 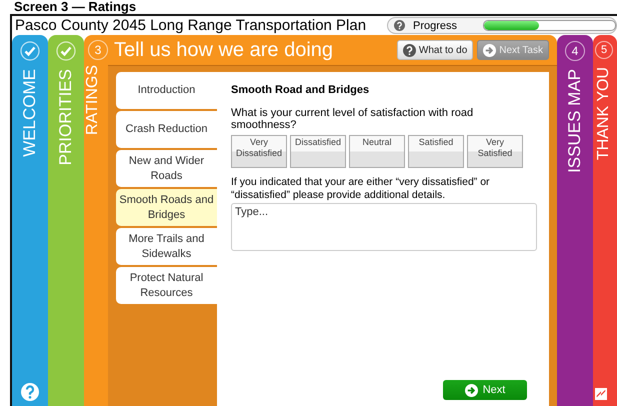 What do you see at coordinates (605, 220) in the screenshot?
I see `step-tab: 5 THANK YOU` at bounding box center [605, 220].